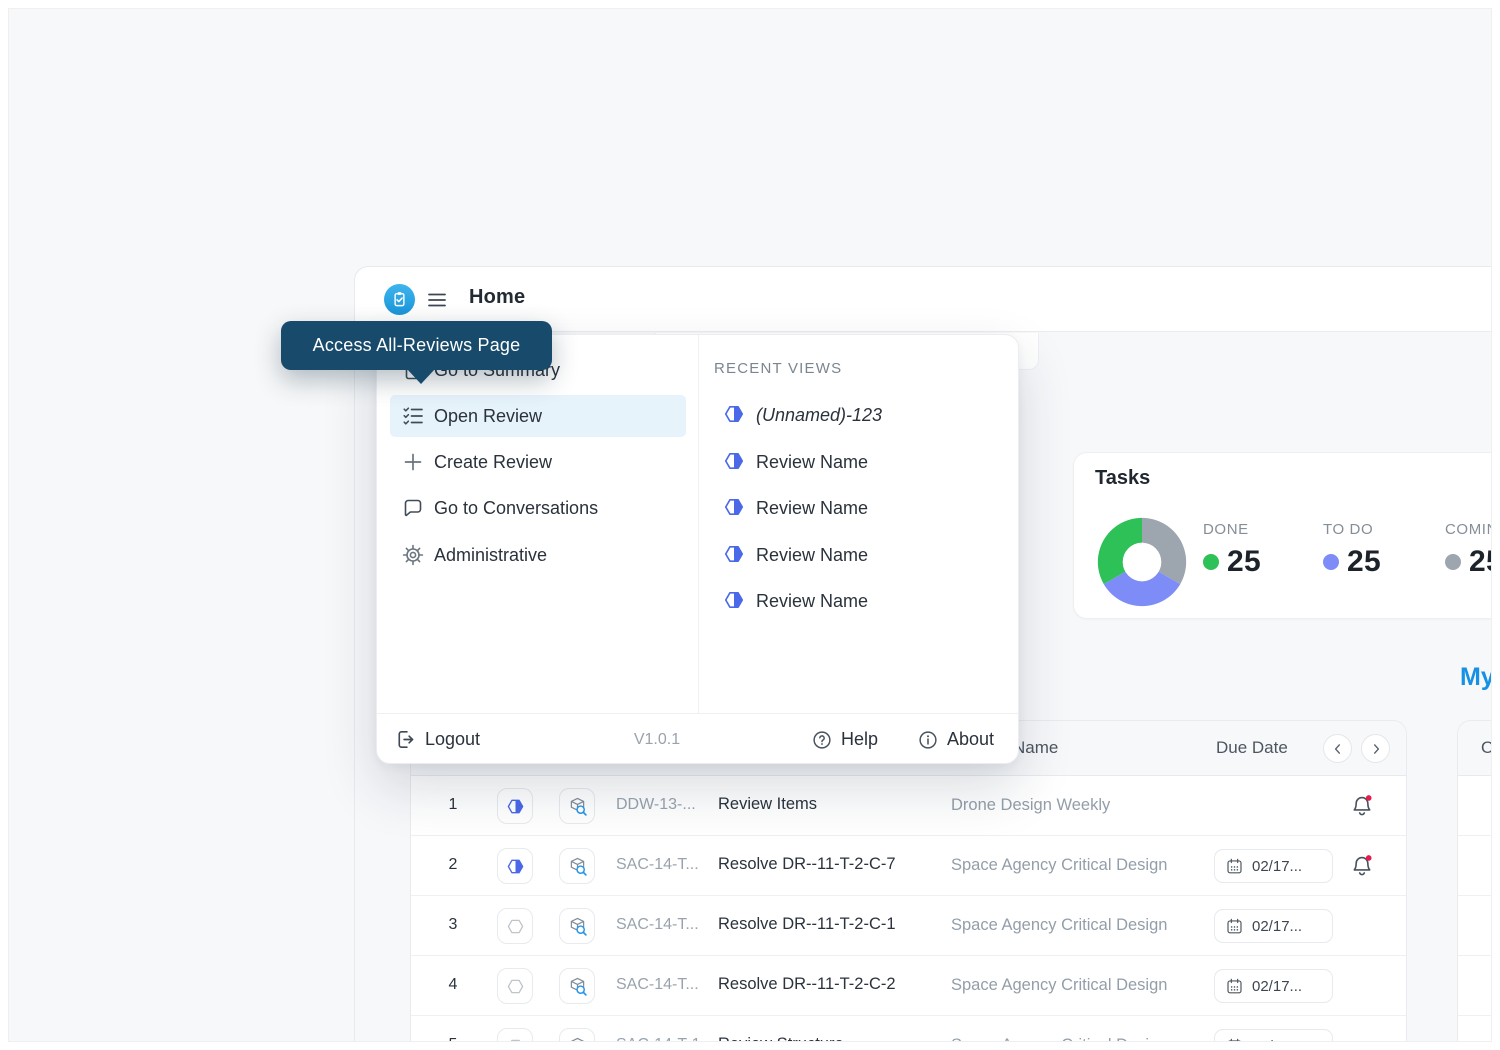 The height and width of the screenshot is (1050, 1500). I want to click on help-icon, so click(822, 739).